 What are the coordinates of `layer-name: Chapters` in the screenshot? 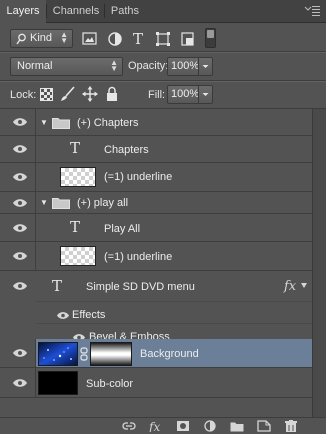 It's located at (126, 150).